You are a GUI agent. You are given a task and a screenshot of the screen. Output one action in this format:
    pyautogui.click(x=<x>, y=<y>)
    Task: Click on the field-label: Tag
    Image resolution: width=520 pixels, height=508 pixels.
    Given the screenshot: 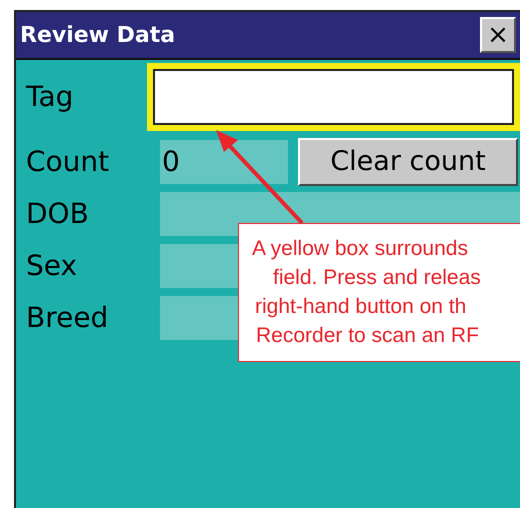 What is the action you would take?
    pyautogui.click(x=49, y=97)
    